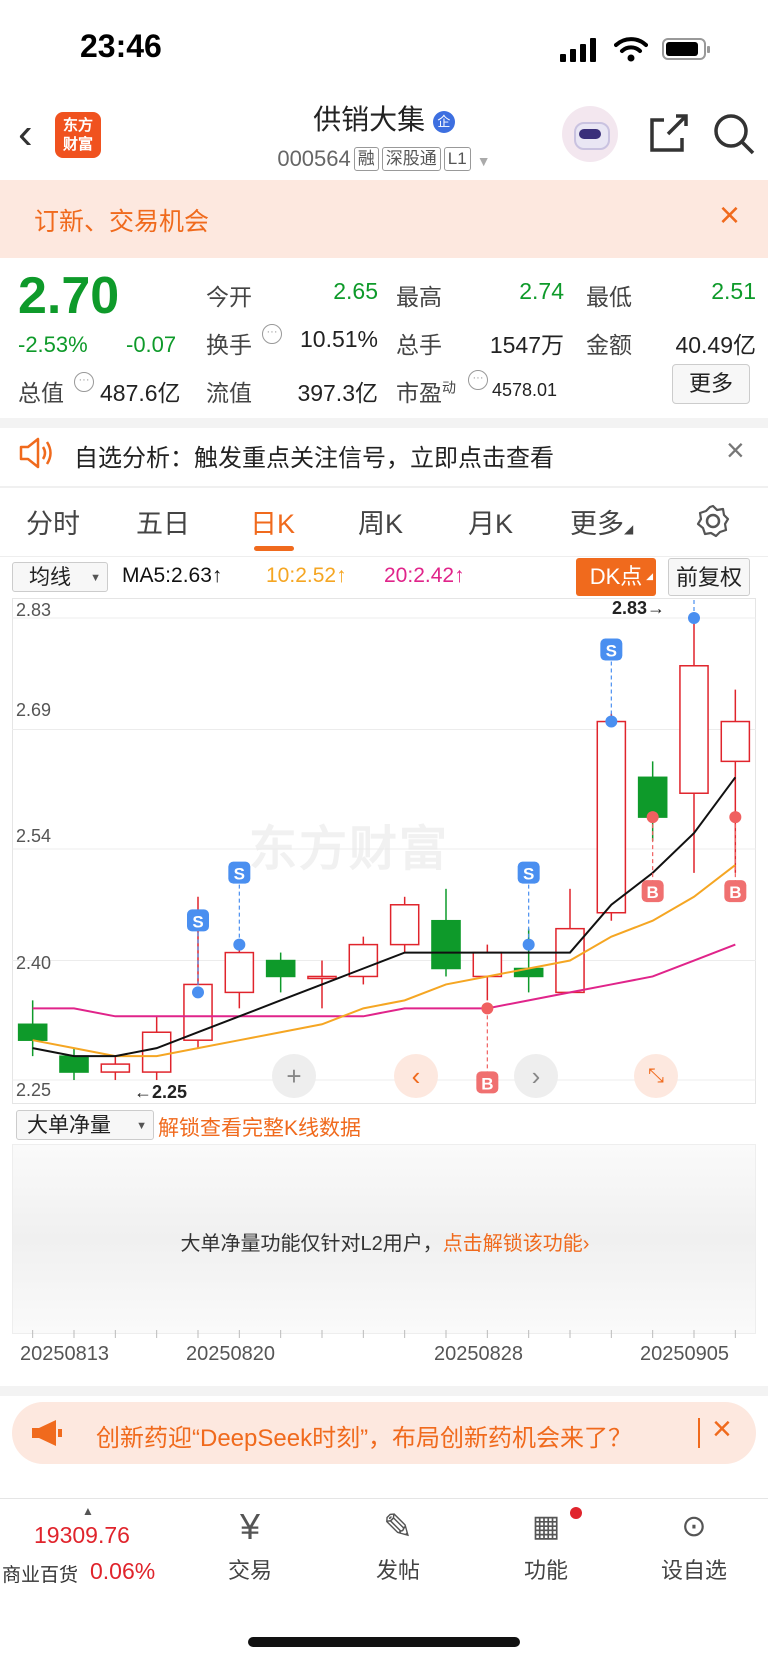 This screenshot has width=768, height=1663. Describe the element at coordinates (694, 1545) in the screenshot. I see `nav-add-watchlist: ⊙ 设自选` at that location.